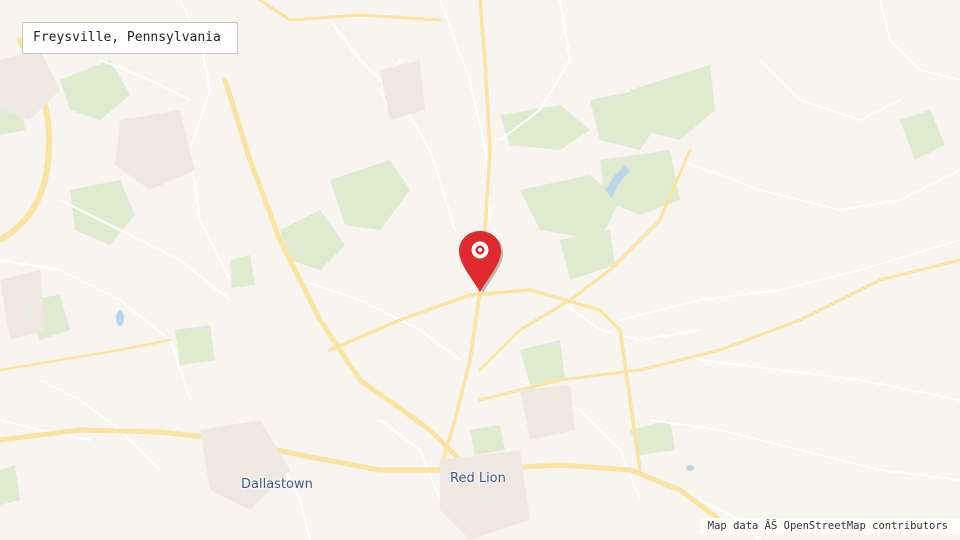 The height and width of the screenshot is (540, 960). I want to click on place-label-red-lion: Red Lion, so click(478, 478).